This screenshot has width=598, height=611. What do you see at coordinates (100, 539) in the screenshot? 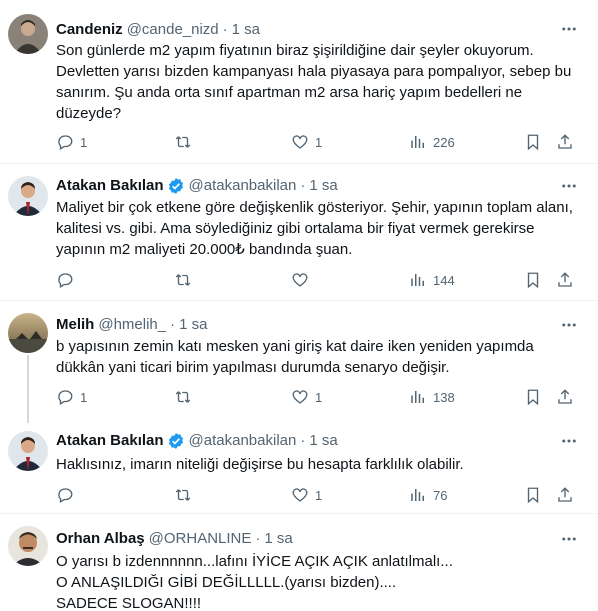
I see `author-name: Orhan Albaş` at bounding box center [100, 539].